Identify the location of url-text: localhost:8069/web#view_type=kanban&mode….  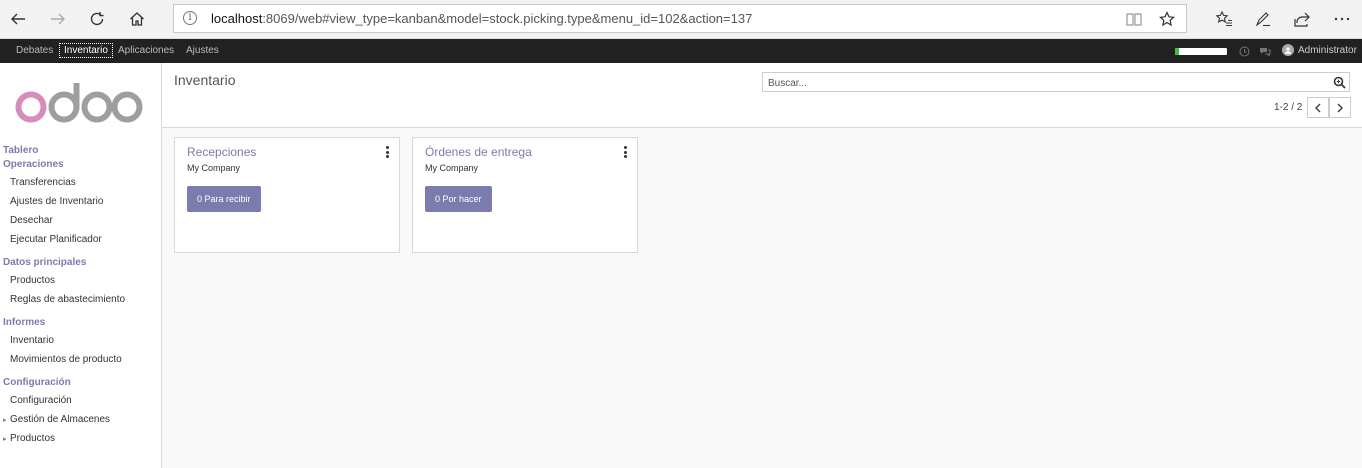
(481, 18).